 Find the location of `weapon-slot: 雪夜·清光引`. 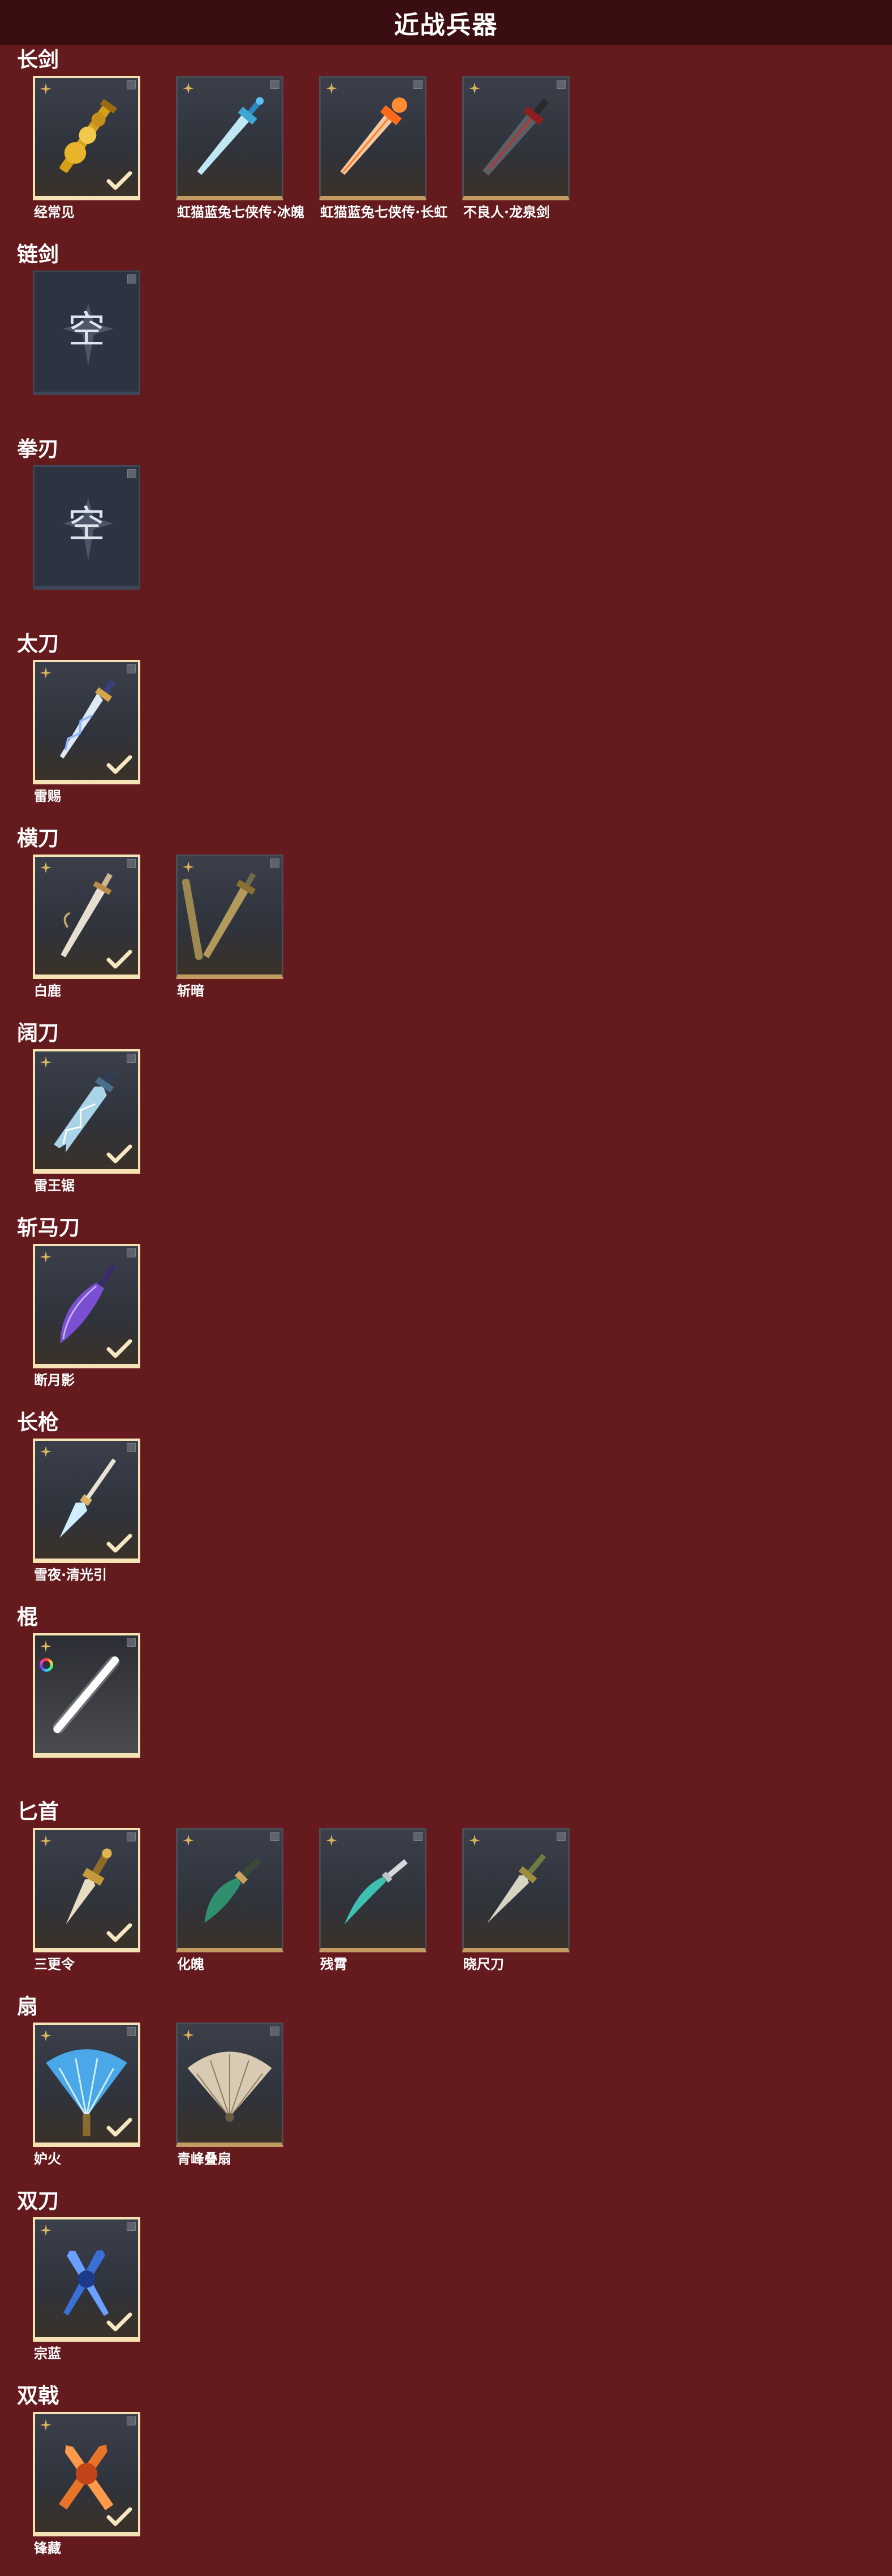

weapon-slot: 雪夜·清光引 is located at coordinates (88, 1512).